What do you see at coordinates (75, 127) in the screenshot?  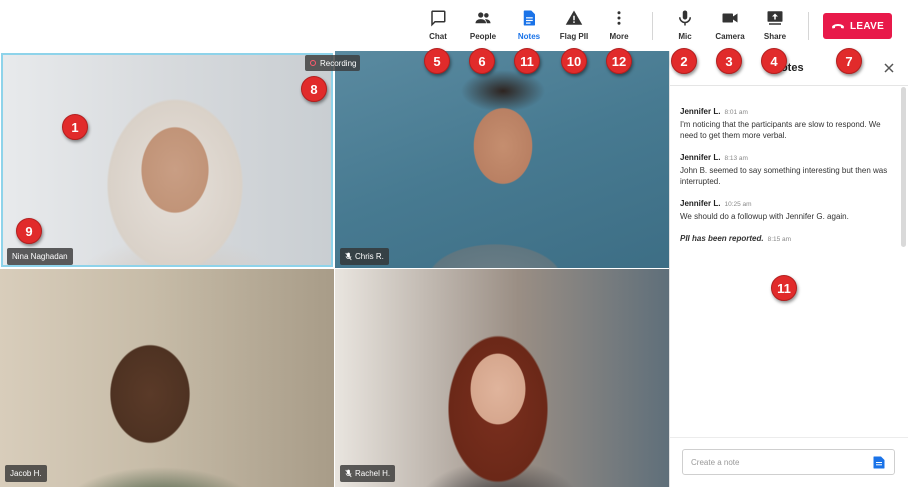 I see `callout-marker: 1` at bounding box center [75, 127].